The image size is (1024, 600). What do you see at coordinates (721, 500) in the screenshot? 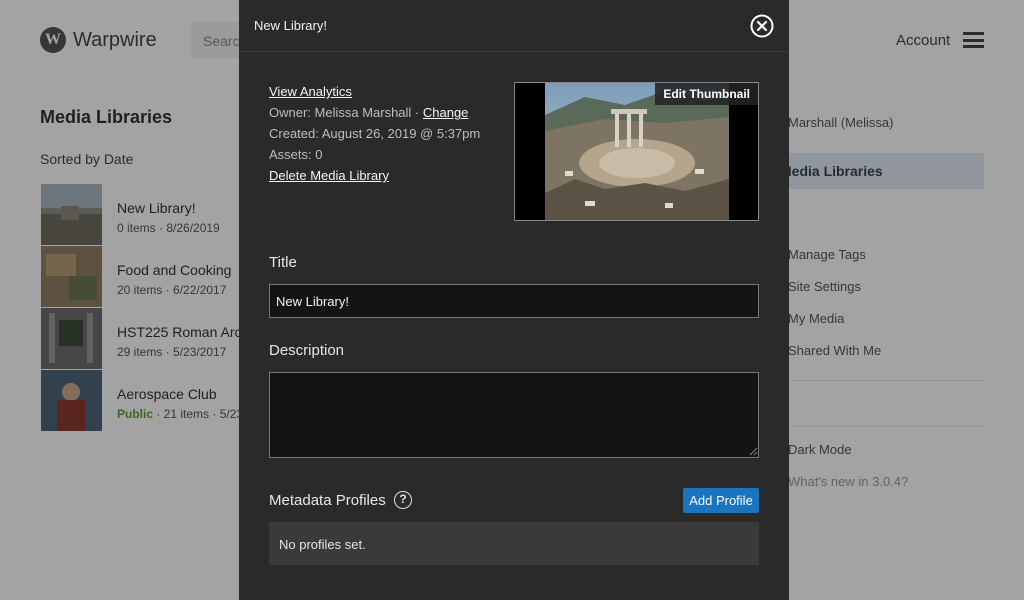
I see `add-profile-button: Add Profile` at bounding box center [721, 500].